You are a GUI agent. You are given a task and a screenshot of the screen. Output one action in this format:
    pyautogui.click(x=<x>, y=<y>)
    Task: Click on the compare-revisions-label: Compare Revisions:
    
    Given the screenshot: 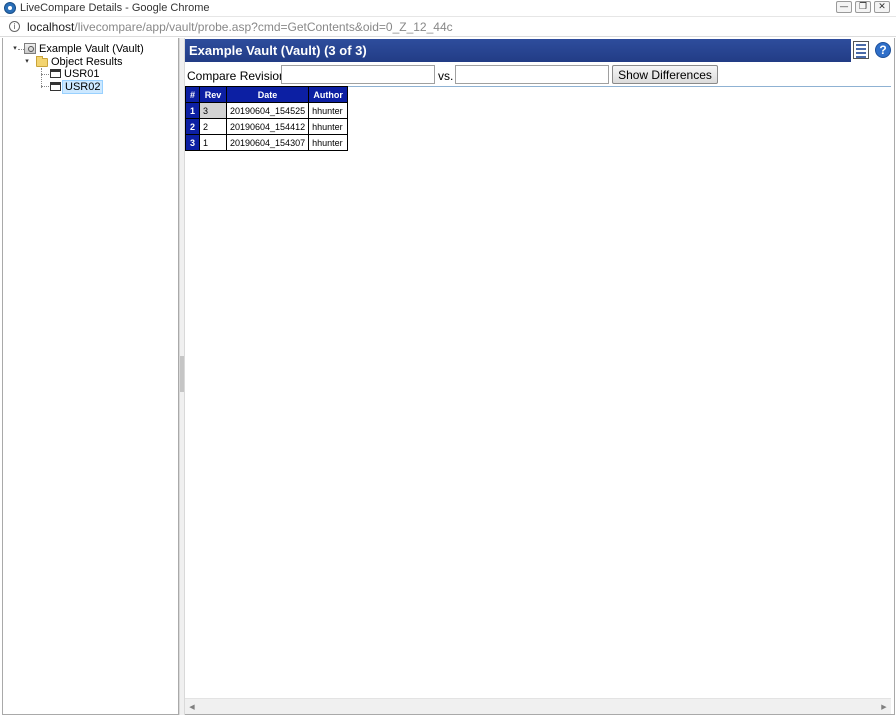 What is the action you would take?
    pyautogui.click(x=241, y=76)
    